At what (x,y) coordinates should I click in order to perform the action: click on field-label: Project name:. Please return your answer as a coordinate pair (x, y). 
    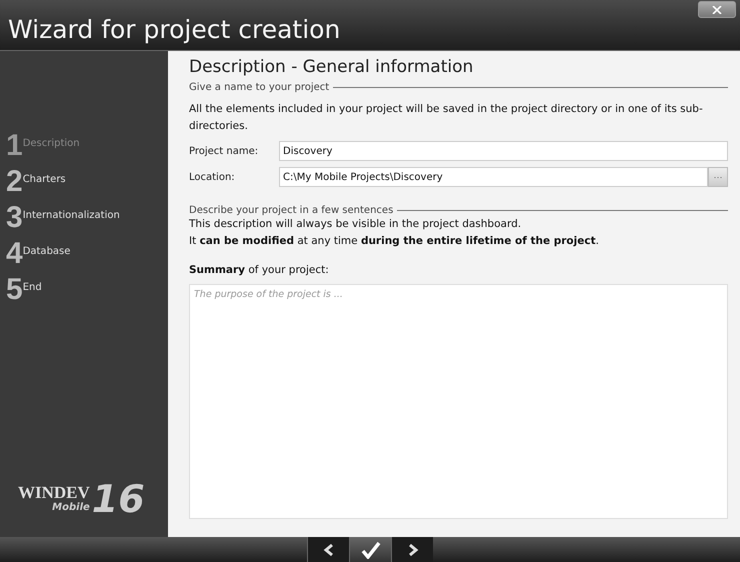
    Looking at the image, I should click on (224, 151).